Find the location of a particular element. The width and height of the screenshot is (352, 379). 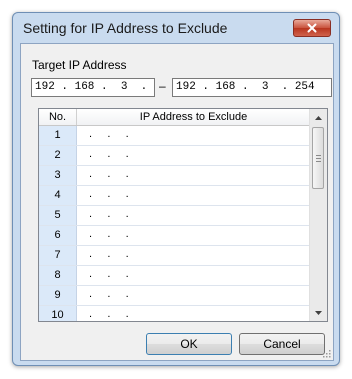

table-row: 3 . . . is located at coordinates (174, 176).